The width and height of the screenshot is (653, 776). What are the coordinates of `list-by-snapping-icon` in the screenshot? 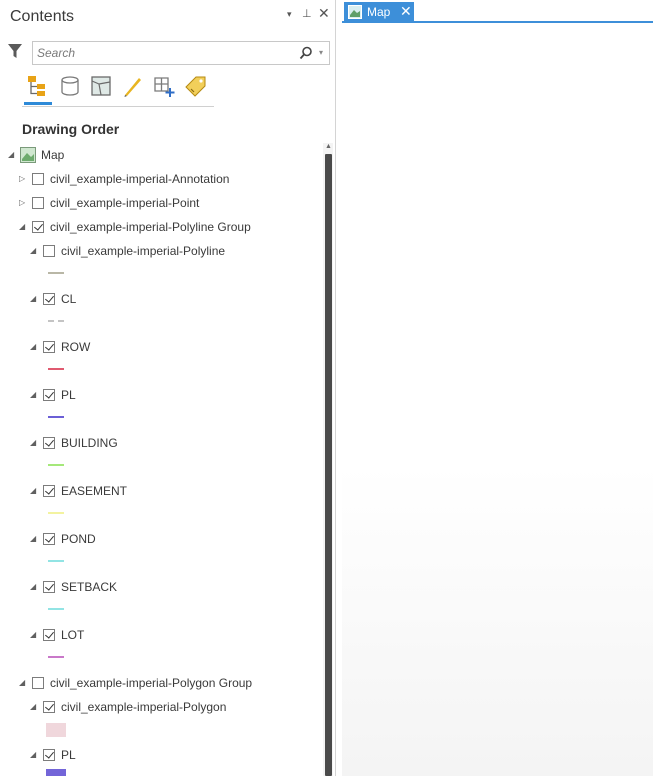 It's located at (164, 86).